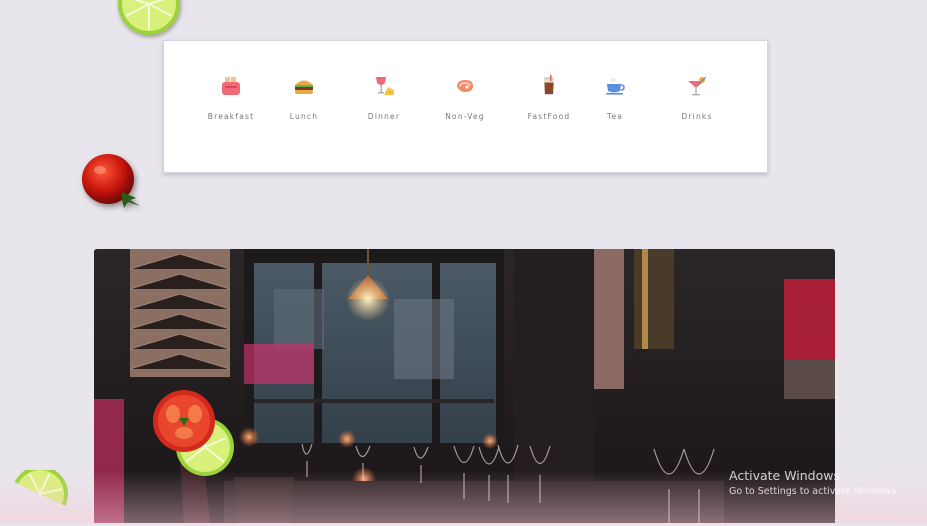 The height and width of the screenshot is (526, 927). Describe the element at coordinates (304, 87) in the screenshot. I see `burger-icon` at that location.